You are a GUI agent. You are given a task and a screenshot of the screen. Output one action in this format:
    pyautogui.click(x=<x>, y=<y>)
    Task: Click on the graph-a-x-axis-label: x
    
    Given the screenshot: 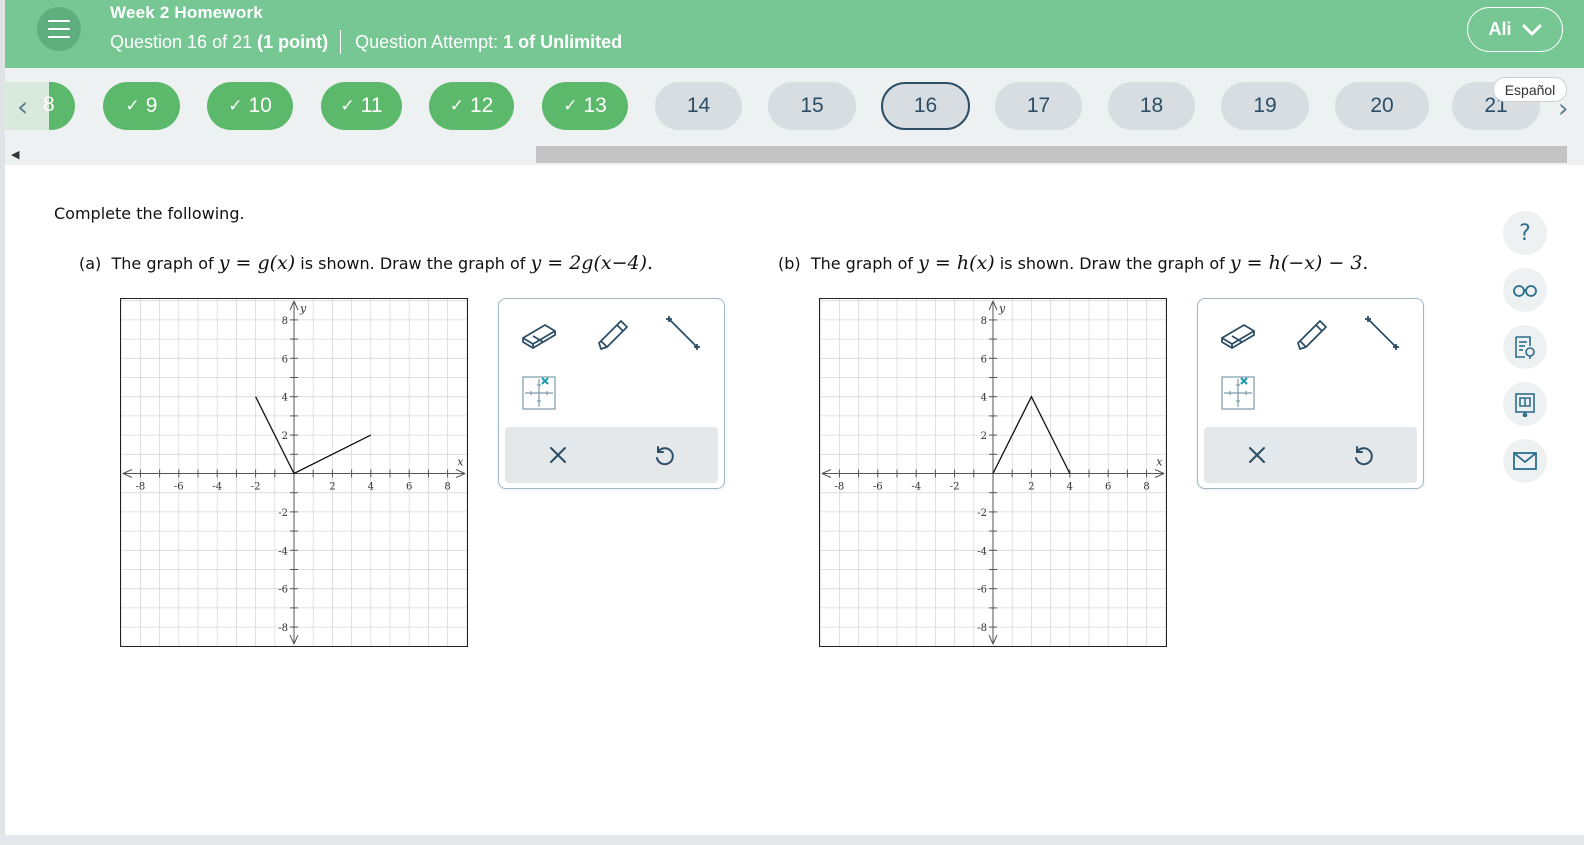 What is the action you would take?
    pyautogui.click(x=460, y=462)
    